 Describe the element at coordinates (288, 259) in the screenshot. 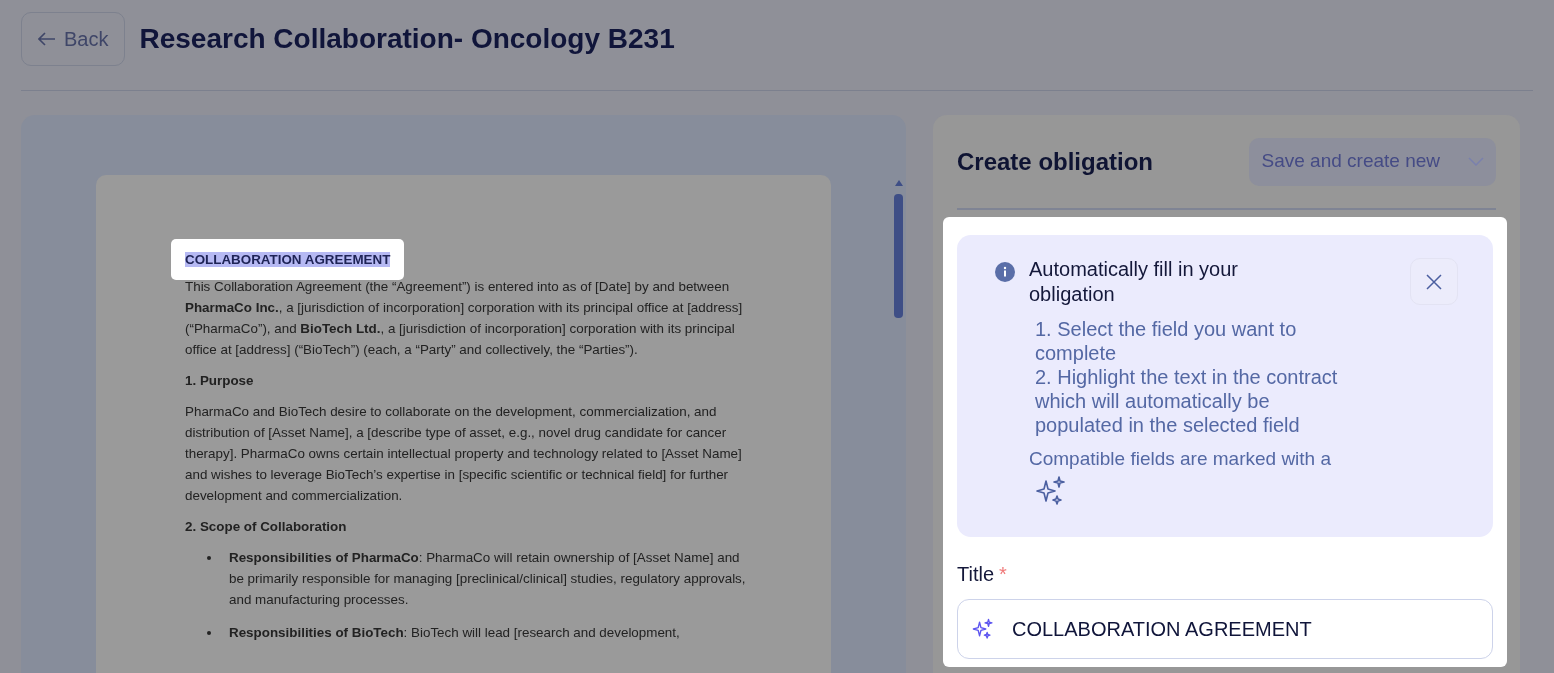

I see `document-heading: COLLABORATION AGREEMENT` at that location.